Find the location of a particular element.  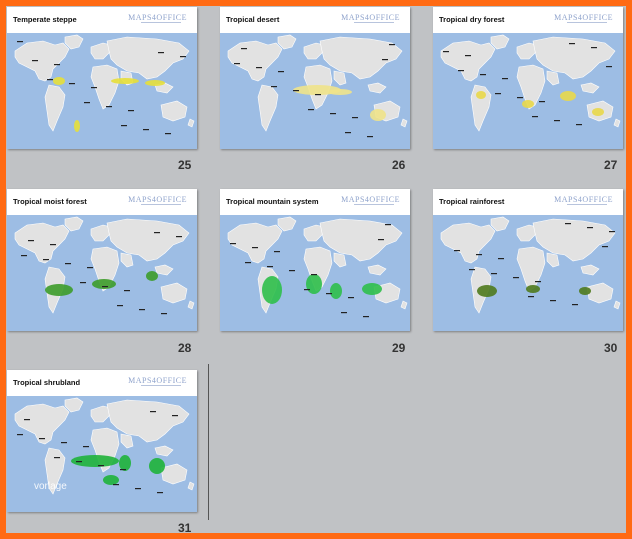

slide-thumbnail-29: Tropical mountain system MAPS4OFFICE is located at coordinates (315, 260).